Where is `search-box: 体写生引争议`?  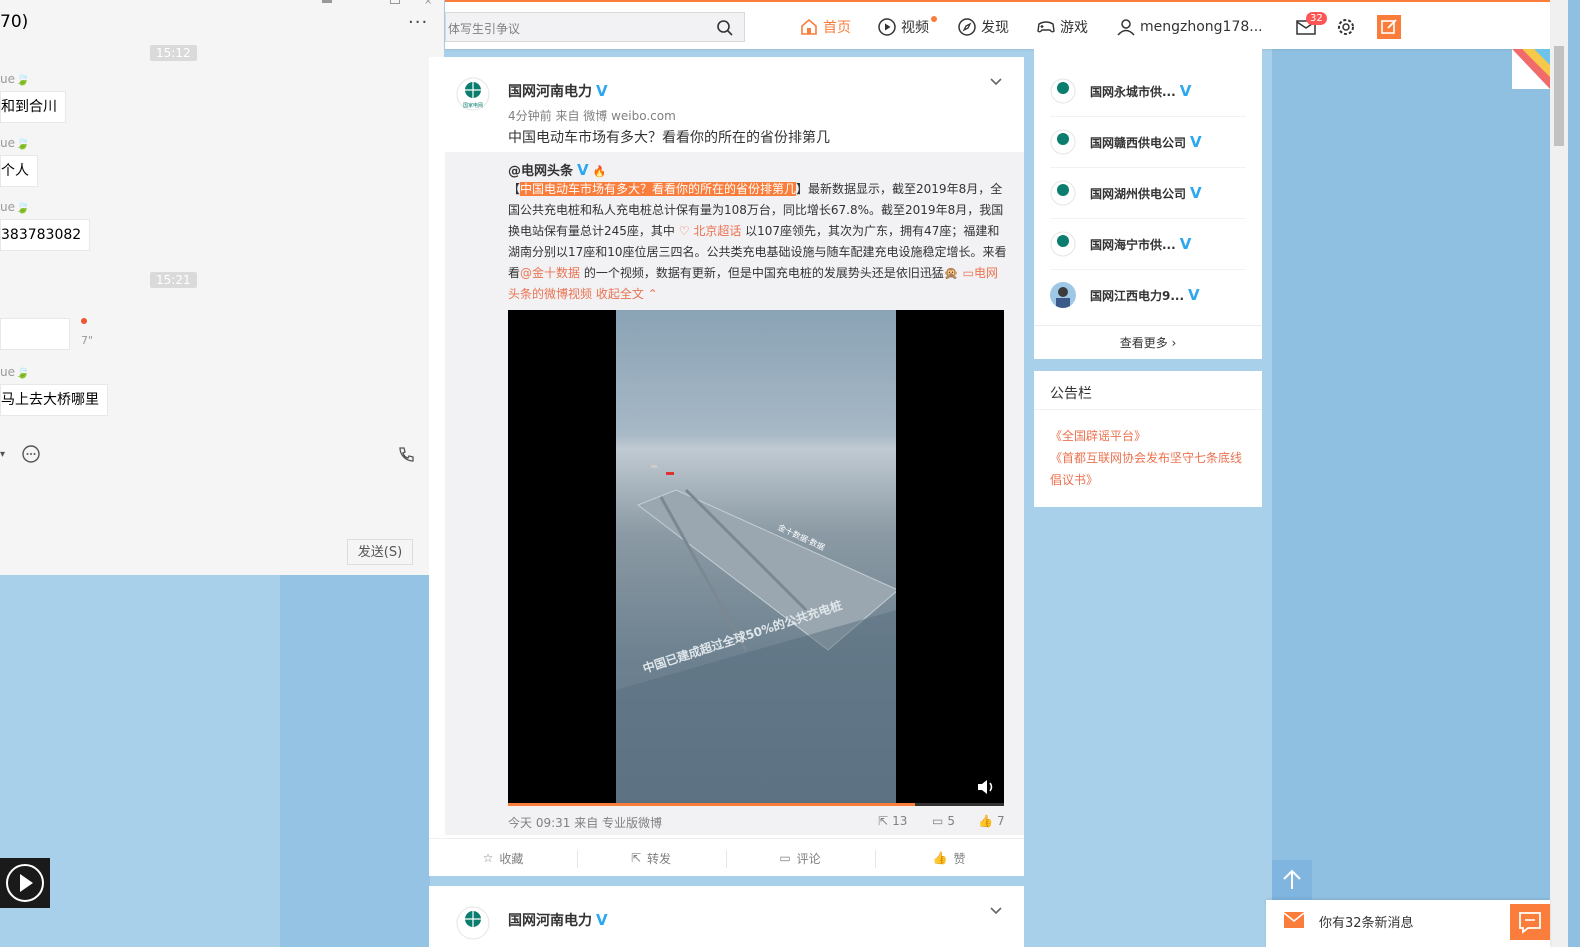
search-box: 体写生引争议 is located at coordinates (595, 27).